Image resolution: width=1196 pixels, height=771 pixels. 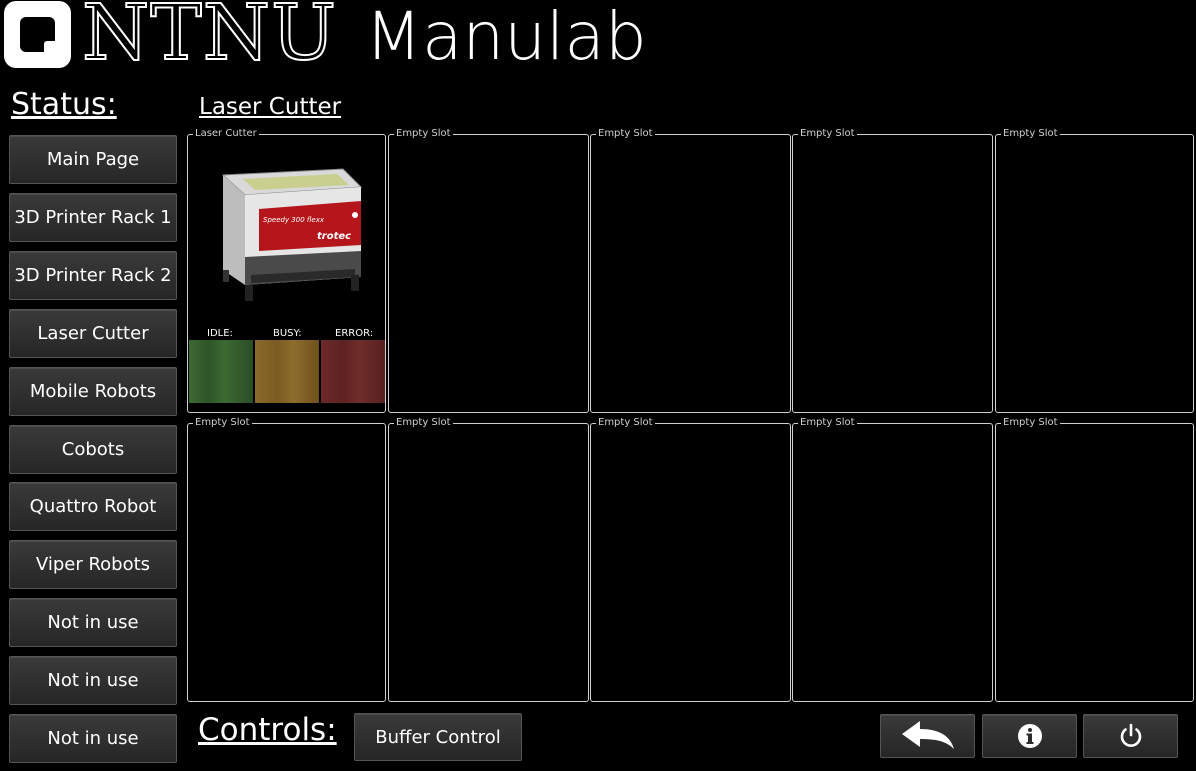 What do you see at coordinates (93, 506) in the screenshot?
I see `nav-quattro-robot-button: Quattro Robot` at bounding box center [93, 506].